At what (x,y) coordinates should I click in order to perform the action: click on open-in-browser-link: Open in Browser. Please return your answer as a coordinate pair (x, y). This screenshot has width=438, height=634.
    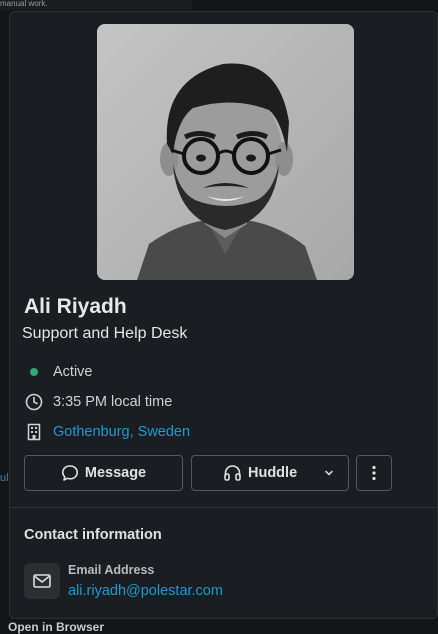
    Looking at the image, I should click on (56, 627).